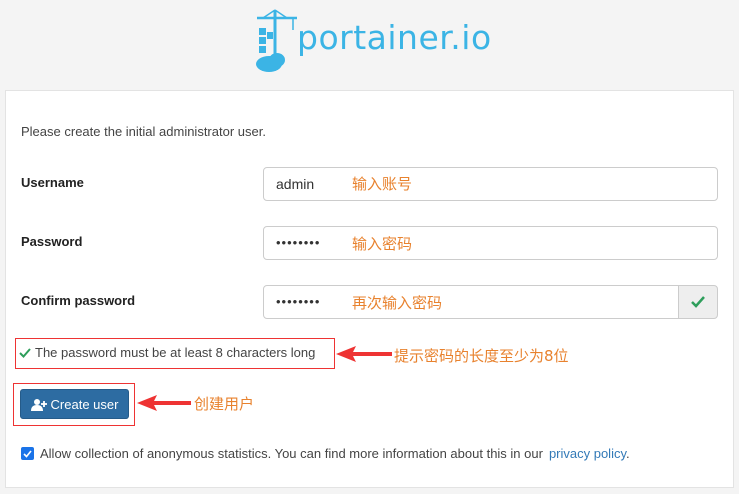  I want to click on portainer-logo: portainer.io, so click(373, 42).